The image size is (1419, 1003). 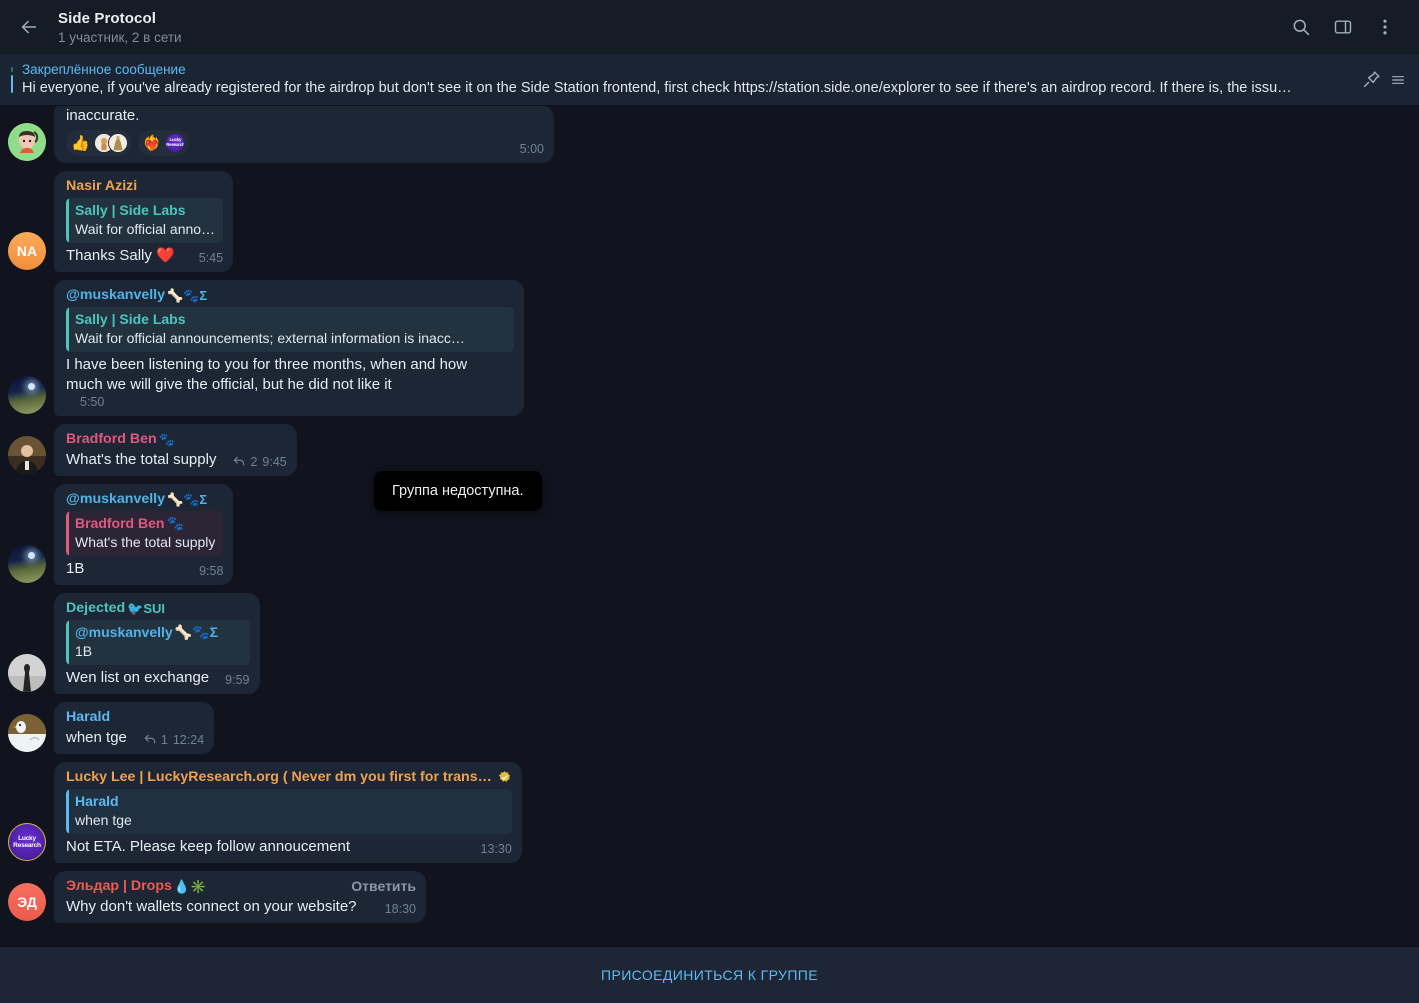 I want to click on message-time: 5:45, so click(x=211, y=258).